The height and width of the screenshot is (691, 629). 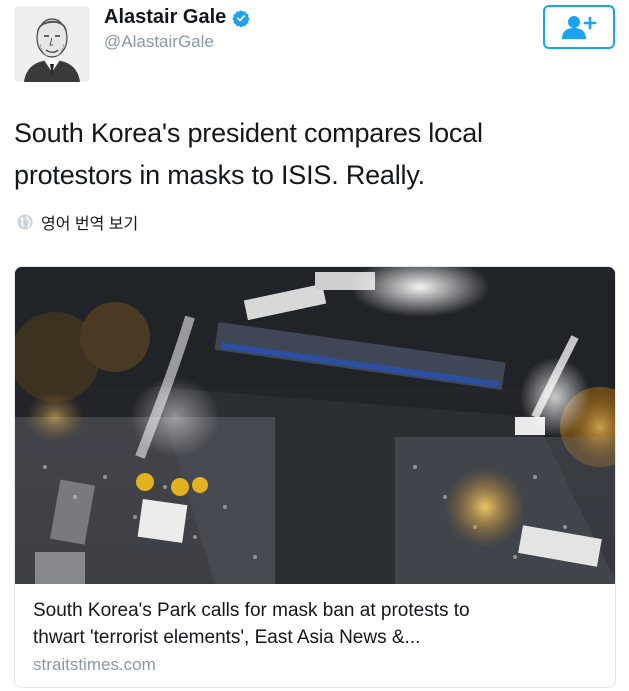 What do you see at coordinates (94, 664) in the screenshot?
I see `card-domain: straitstimes.com` at bounding box center [94, 664].